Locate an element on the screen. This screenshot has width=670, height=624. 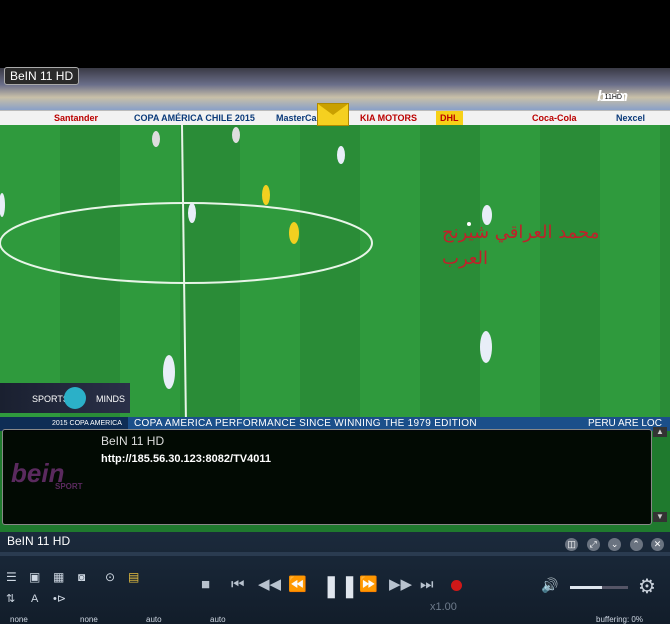
pip-icon: ▣ is located at coordinates (34, 577).